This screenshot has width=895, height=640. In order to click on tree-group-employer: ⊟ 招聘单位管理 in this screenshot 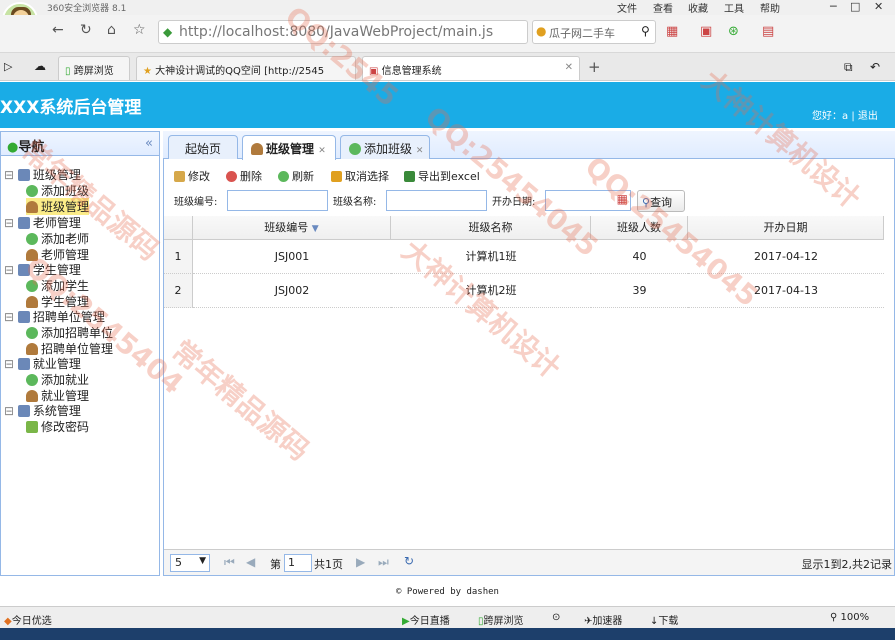, I will do `click(54, 316)`.